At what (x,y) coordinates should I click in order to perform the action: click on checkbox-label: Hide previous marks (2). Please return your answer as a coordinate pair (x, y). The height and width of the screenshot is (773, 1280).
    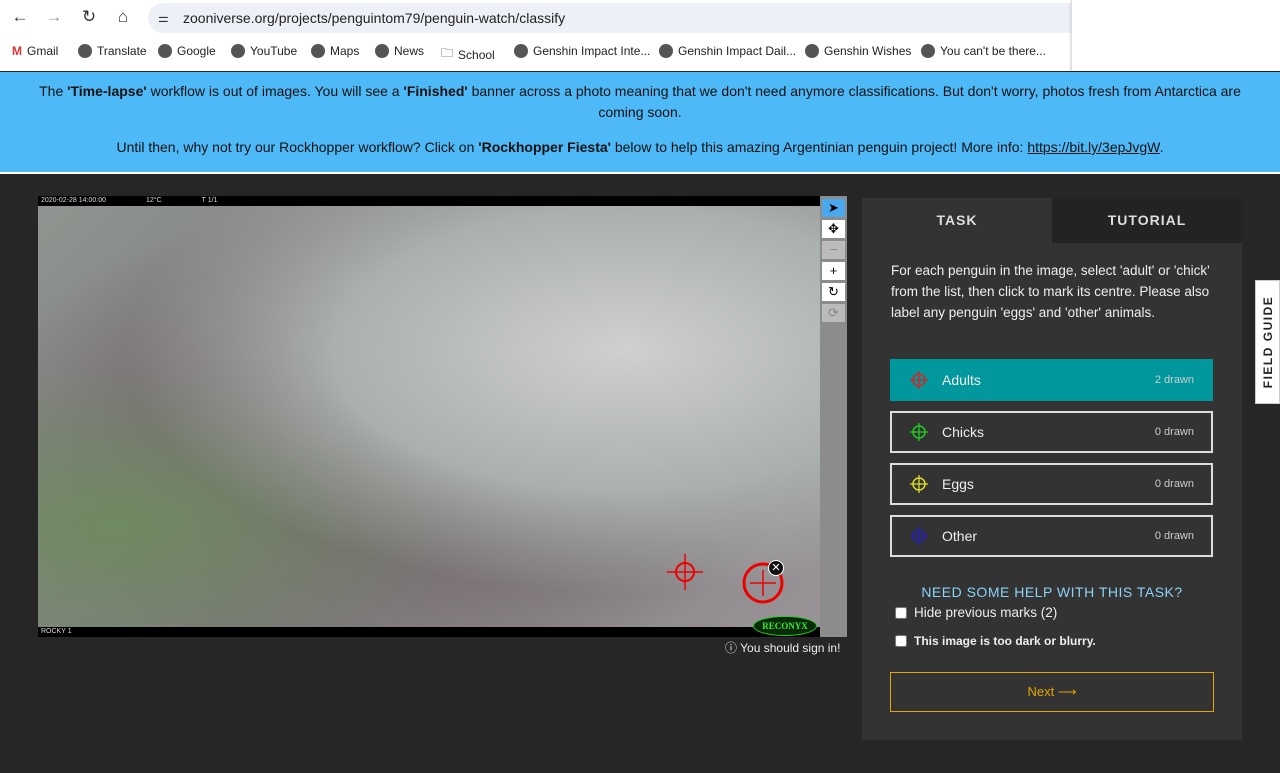
    Looking at the image, I should click on (986, 612).